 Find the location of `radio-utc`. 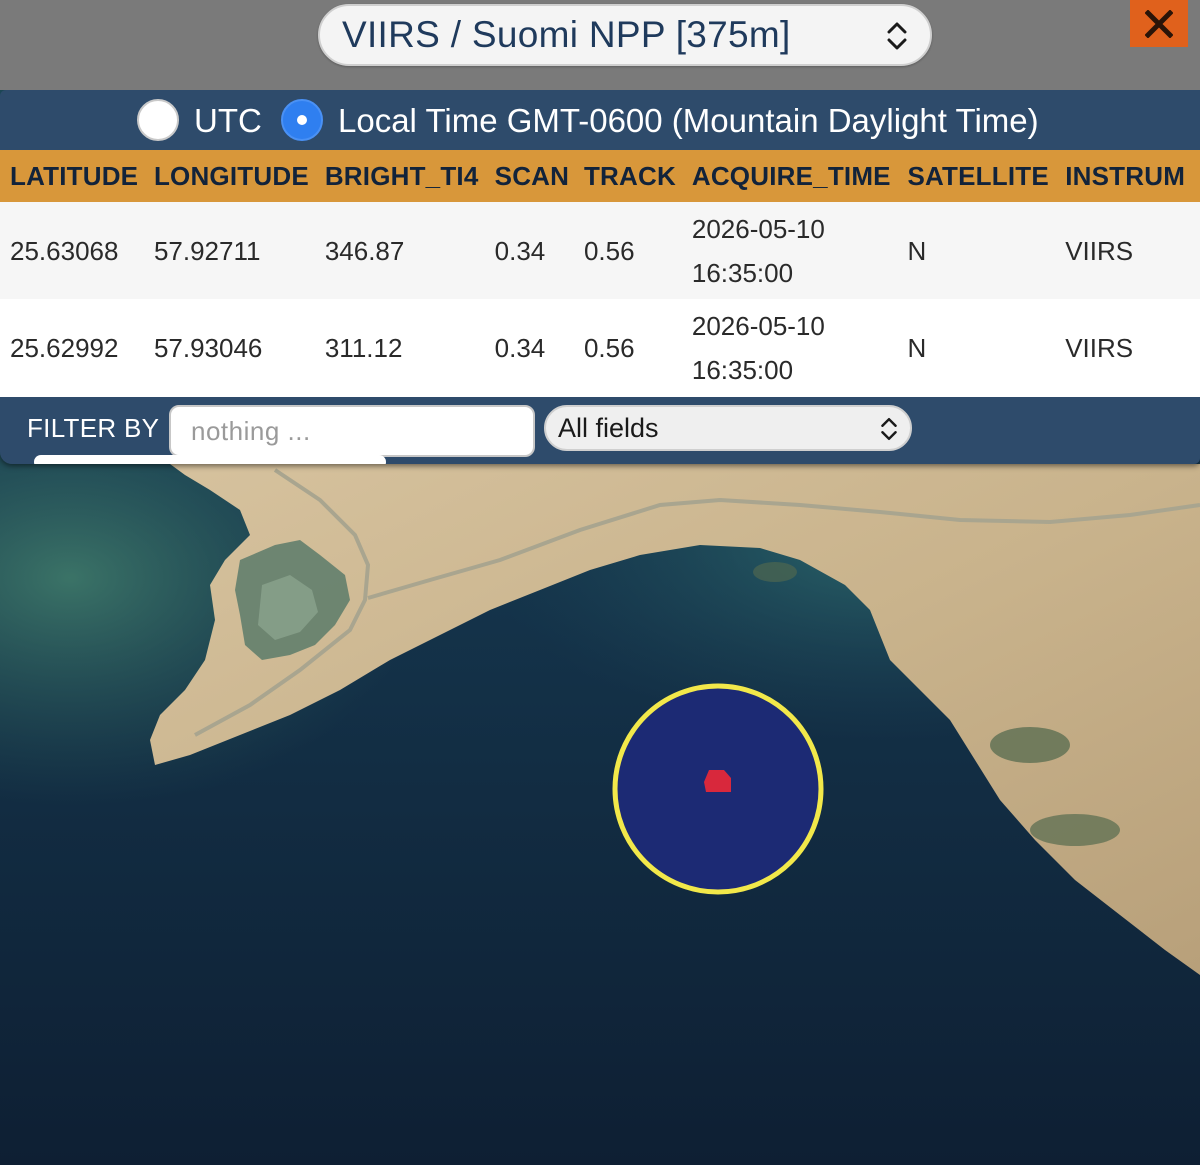

radio-utc is located at coordinates (158, 120).